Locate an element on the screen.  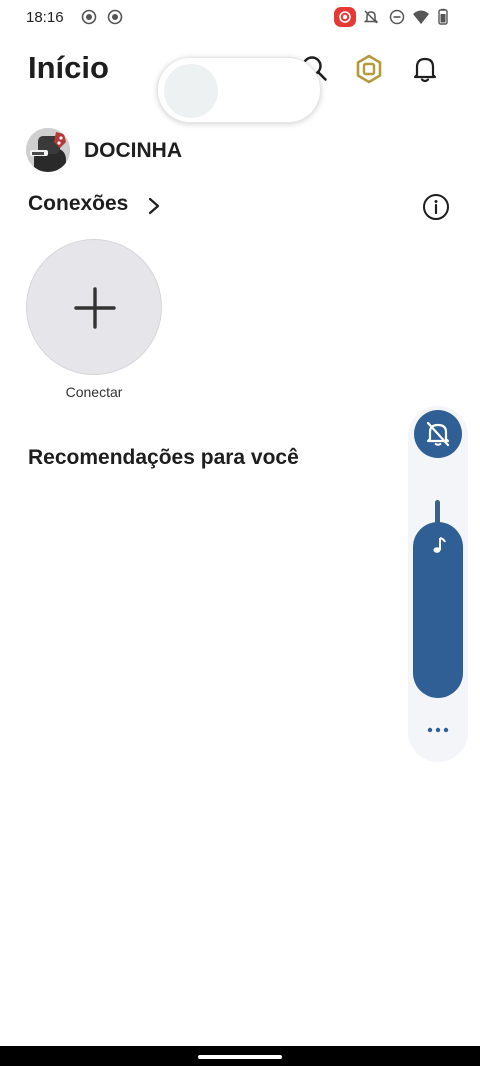
connect-label: Conectar is located at coordinates (94, 392).